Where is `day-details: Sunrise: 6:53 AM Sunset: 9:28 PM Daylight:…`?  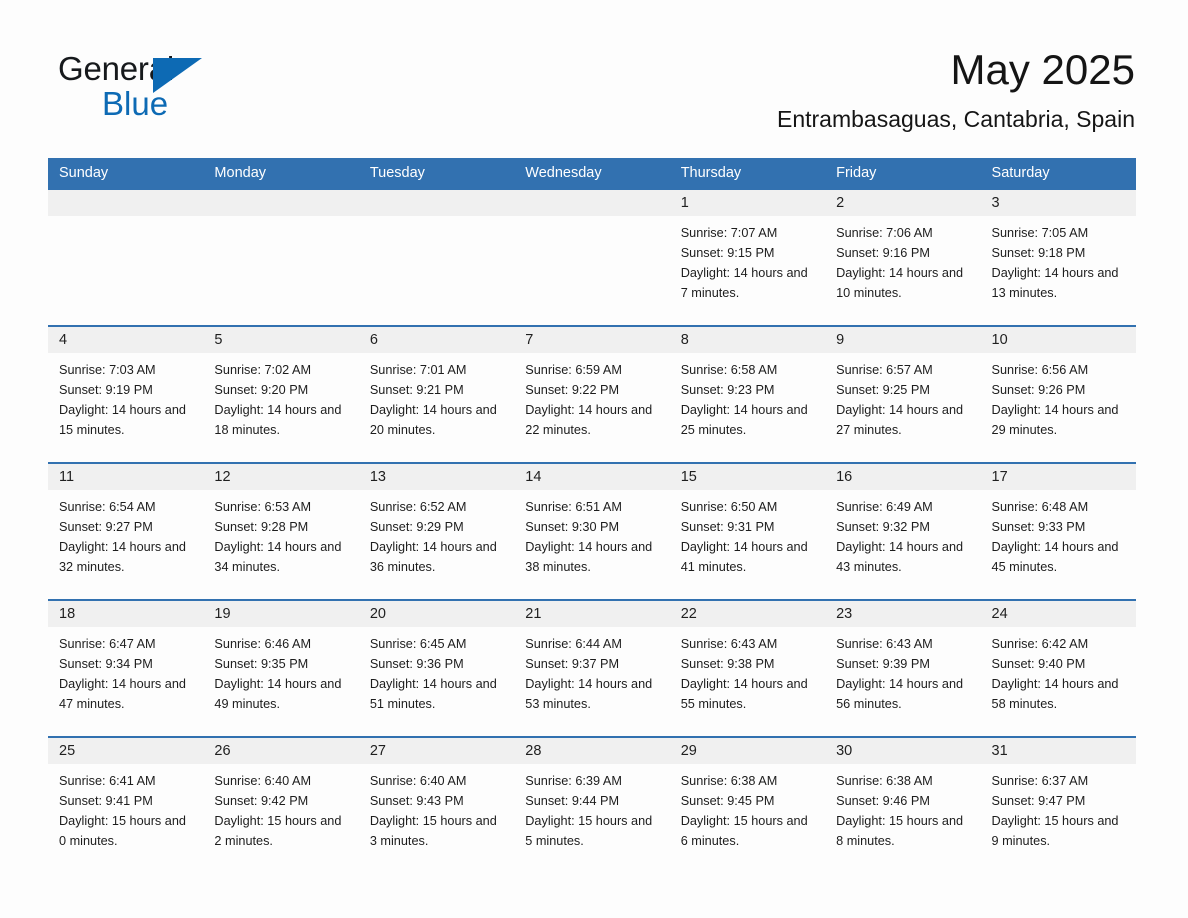 day-details: Sunrise: 6:53 AM Sunset: 9:28 PM Daylight:… is located at coordinates (280, 539).